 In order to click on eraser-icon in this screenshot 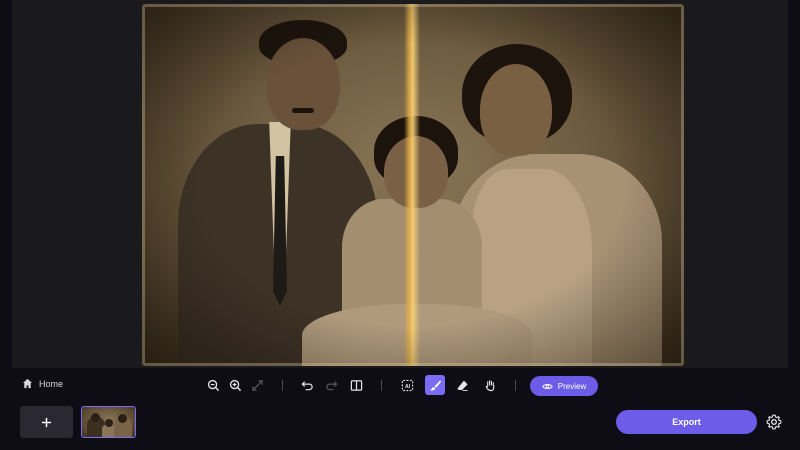, I will do `click(462, 385)`.